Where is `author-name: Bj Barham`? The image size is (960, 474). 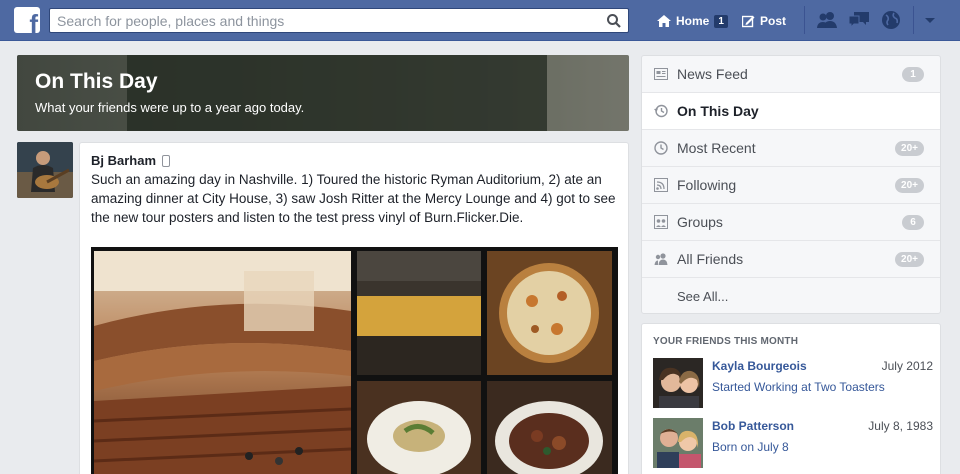 author-name: Bj Barham is located at coordinates (123, 160).